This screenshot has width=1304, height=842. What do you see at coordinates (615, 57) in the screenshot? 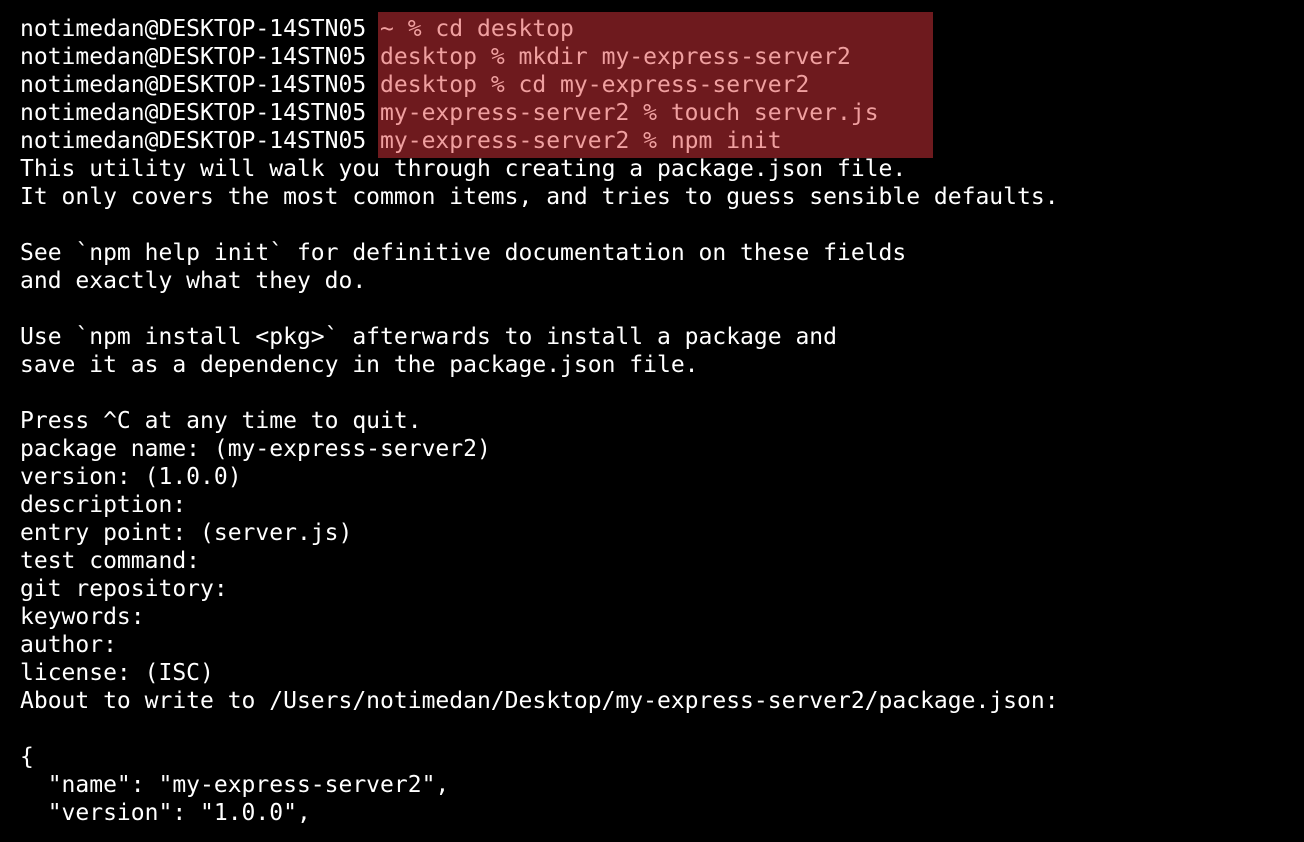
I see `prompt-command: desktop % mkdir my-express-server2` at bounding box center [615, 57].